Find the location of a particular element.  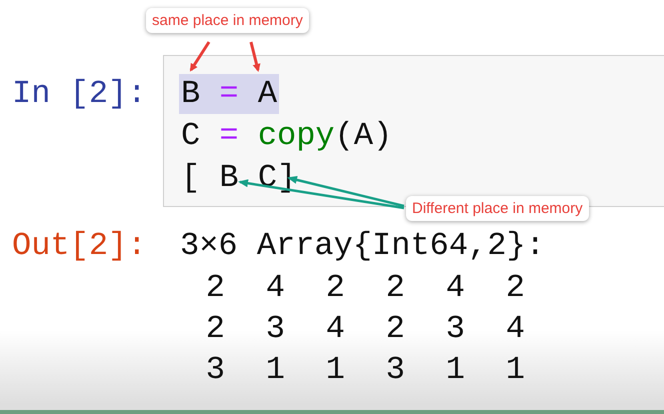

annotation-callout: Different place in memory is located at coordinates (497, 208).